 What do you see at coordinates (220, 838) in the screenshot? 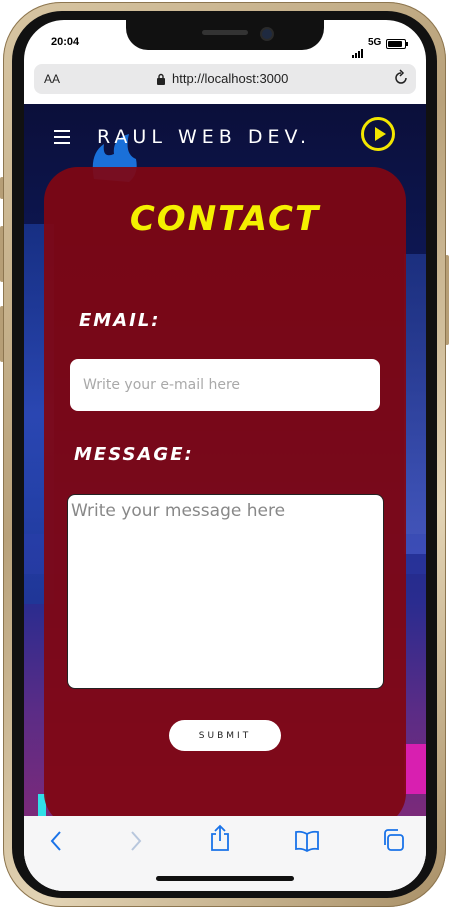
I see `share-icon` at bounding box center [220, 838].